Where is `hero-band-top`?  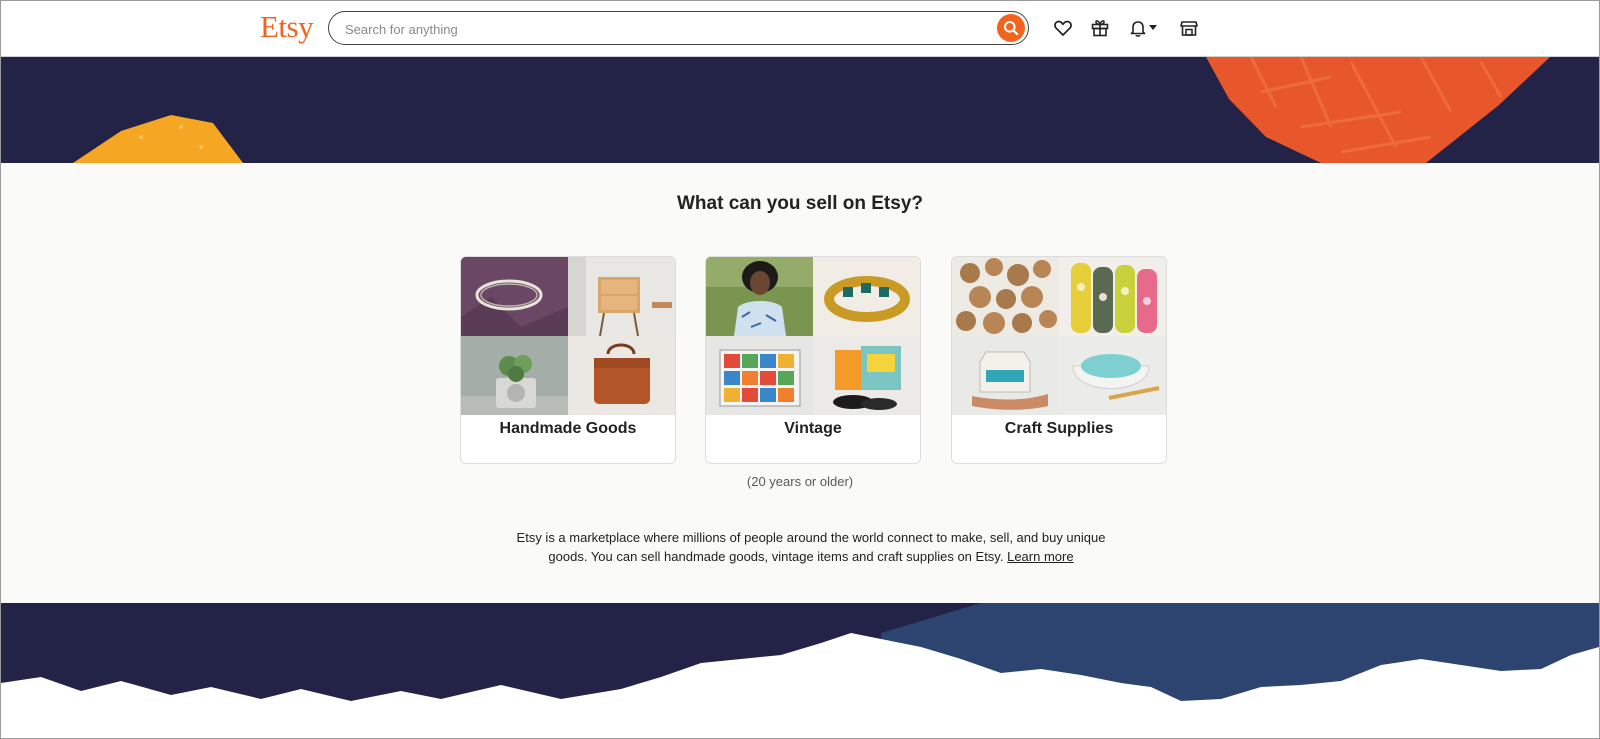
hero-band-top is located at coordinates (800, 110).